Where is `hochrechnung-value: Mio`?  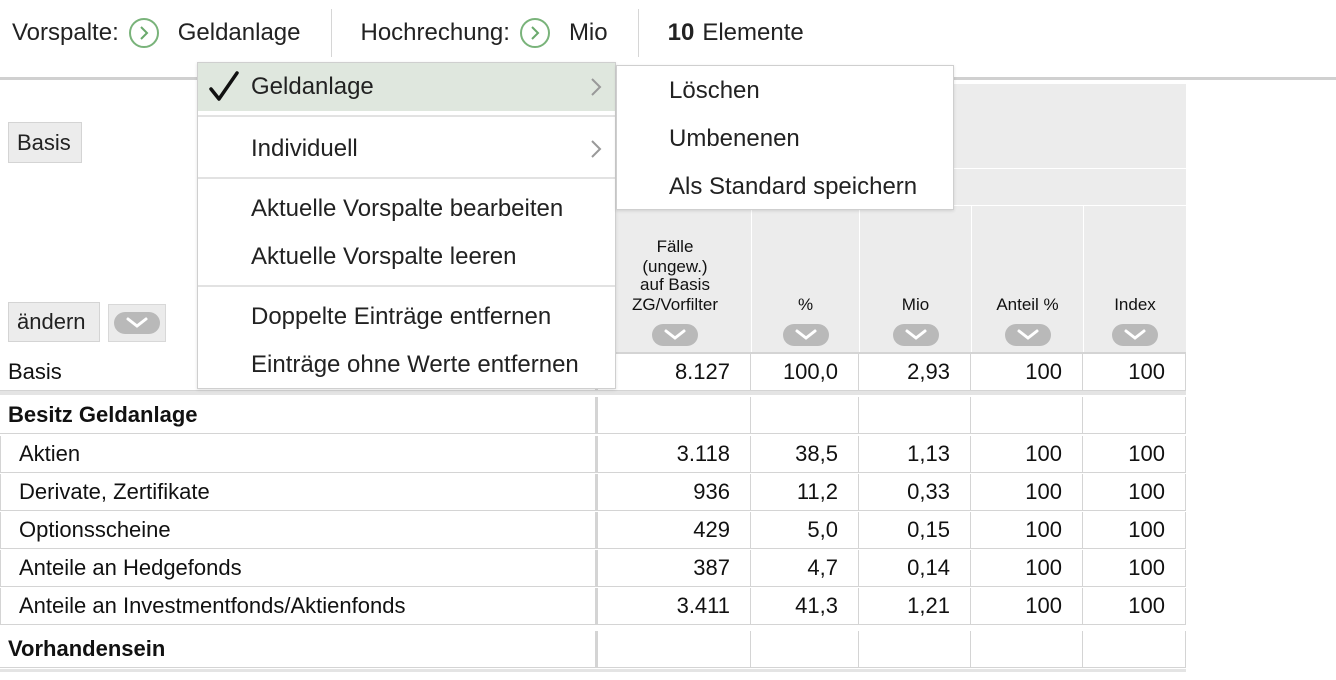 hochrechnung-value: Mio is located at coordinates (588, 33).